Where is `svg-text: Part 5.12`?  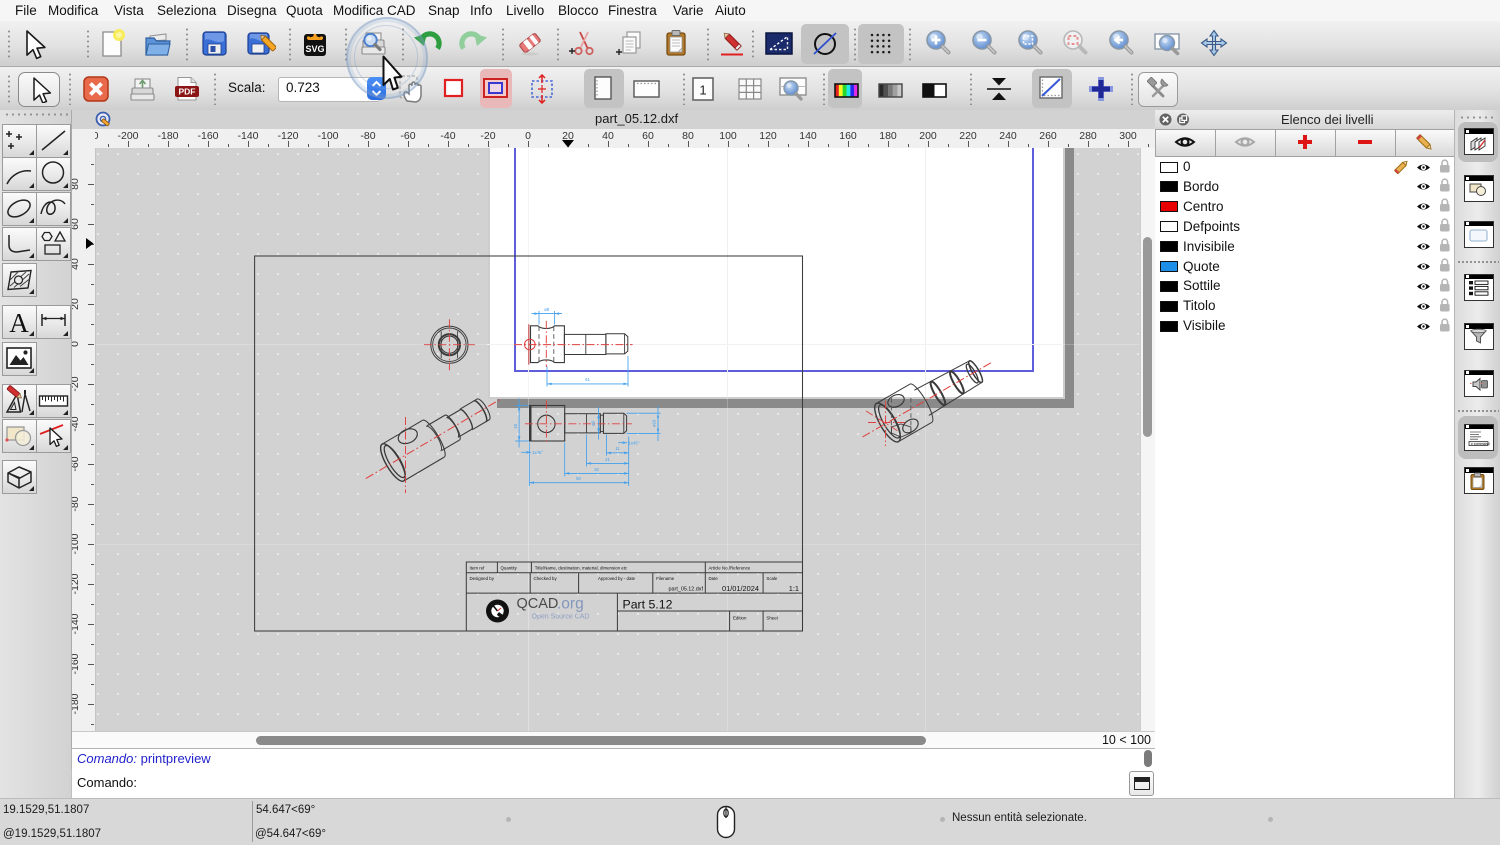 svg-text: Part 5.12 is located at coordinates (648, 605).